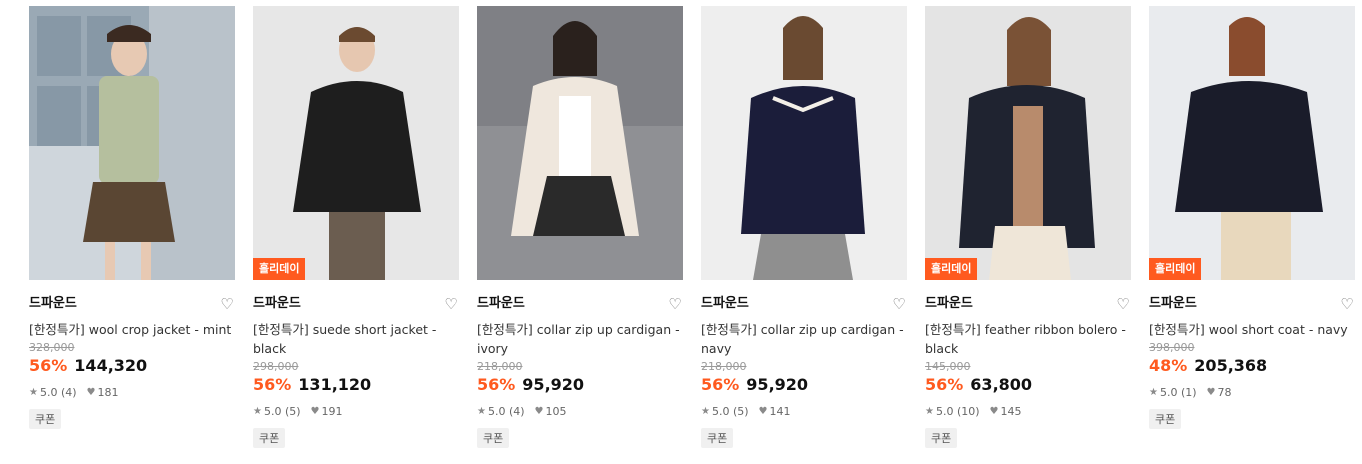  I want to click on original-price: 145,000, so click(948, 366).